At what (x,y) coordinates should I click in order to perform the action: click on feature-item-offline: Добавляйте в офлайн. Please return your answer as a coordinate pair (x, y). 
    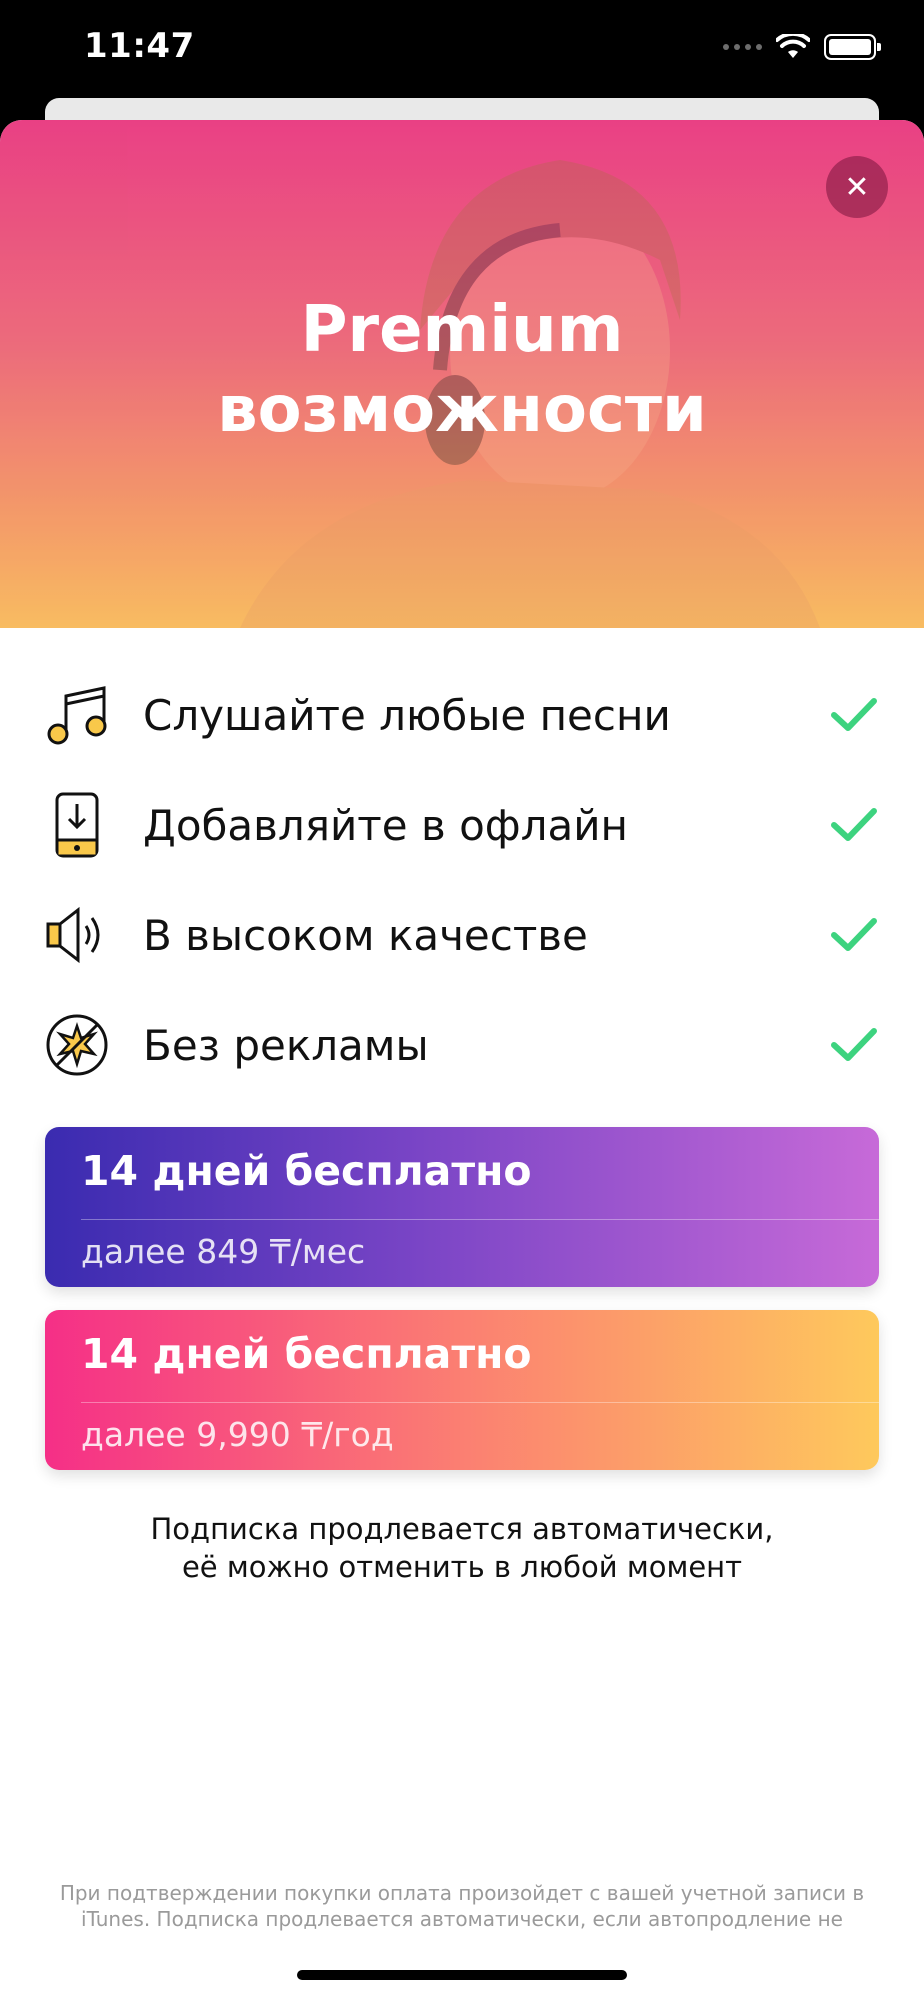
    Looking at the image, I should click on (462, 825).